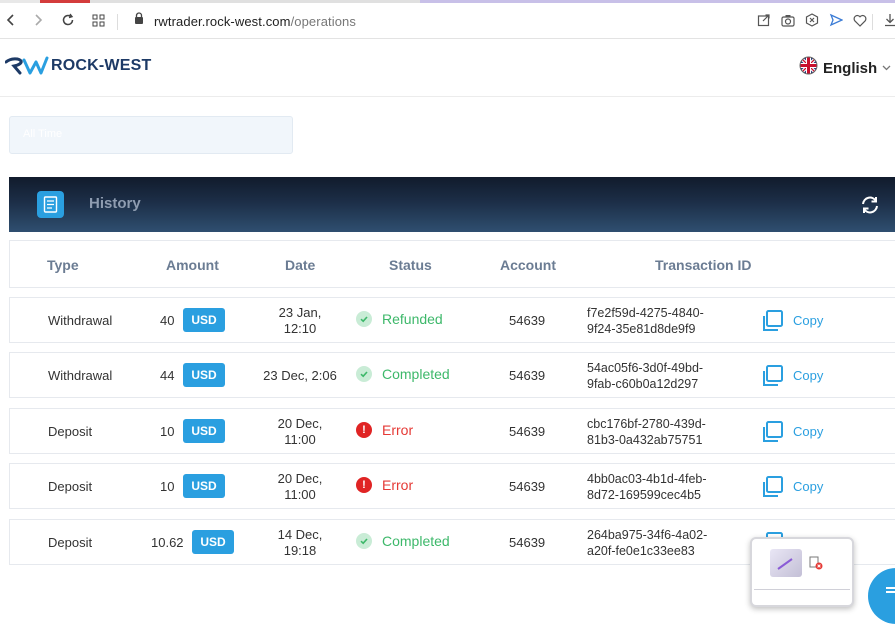  I want to click on send-icon, so click(836, 20).